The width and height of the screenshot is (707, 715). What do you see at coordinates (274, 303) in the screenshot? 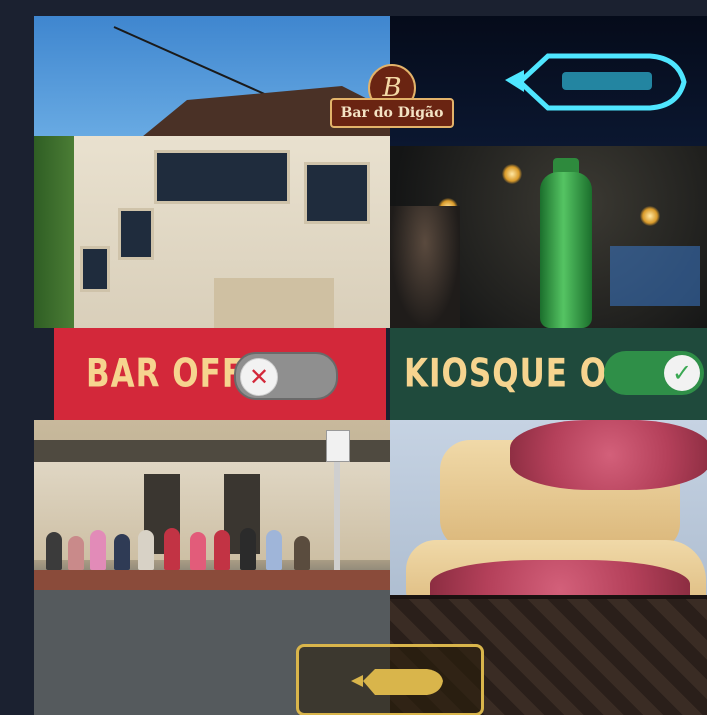
I see `building-balcony` at bounding box center [274, 303].